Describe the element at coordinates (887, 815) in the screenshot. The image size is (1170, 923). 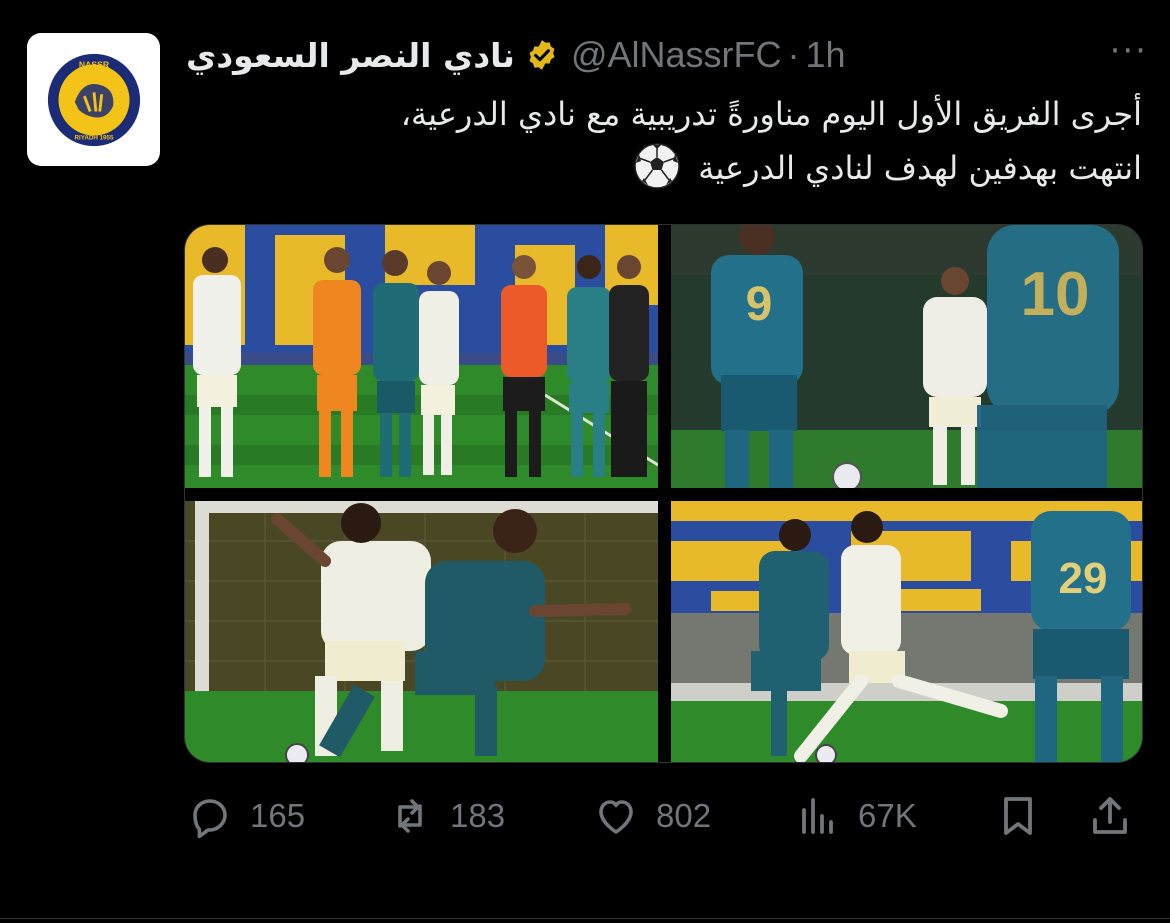
I see `views-count: 67K` at that location.